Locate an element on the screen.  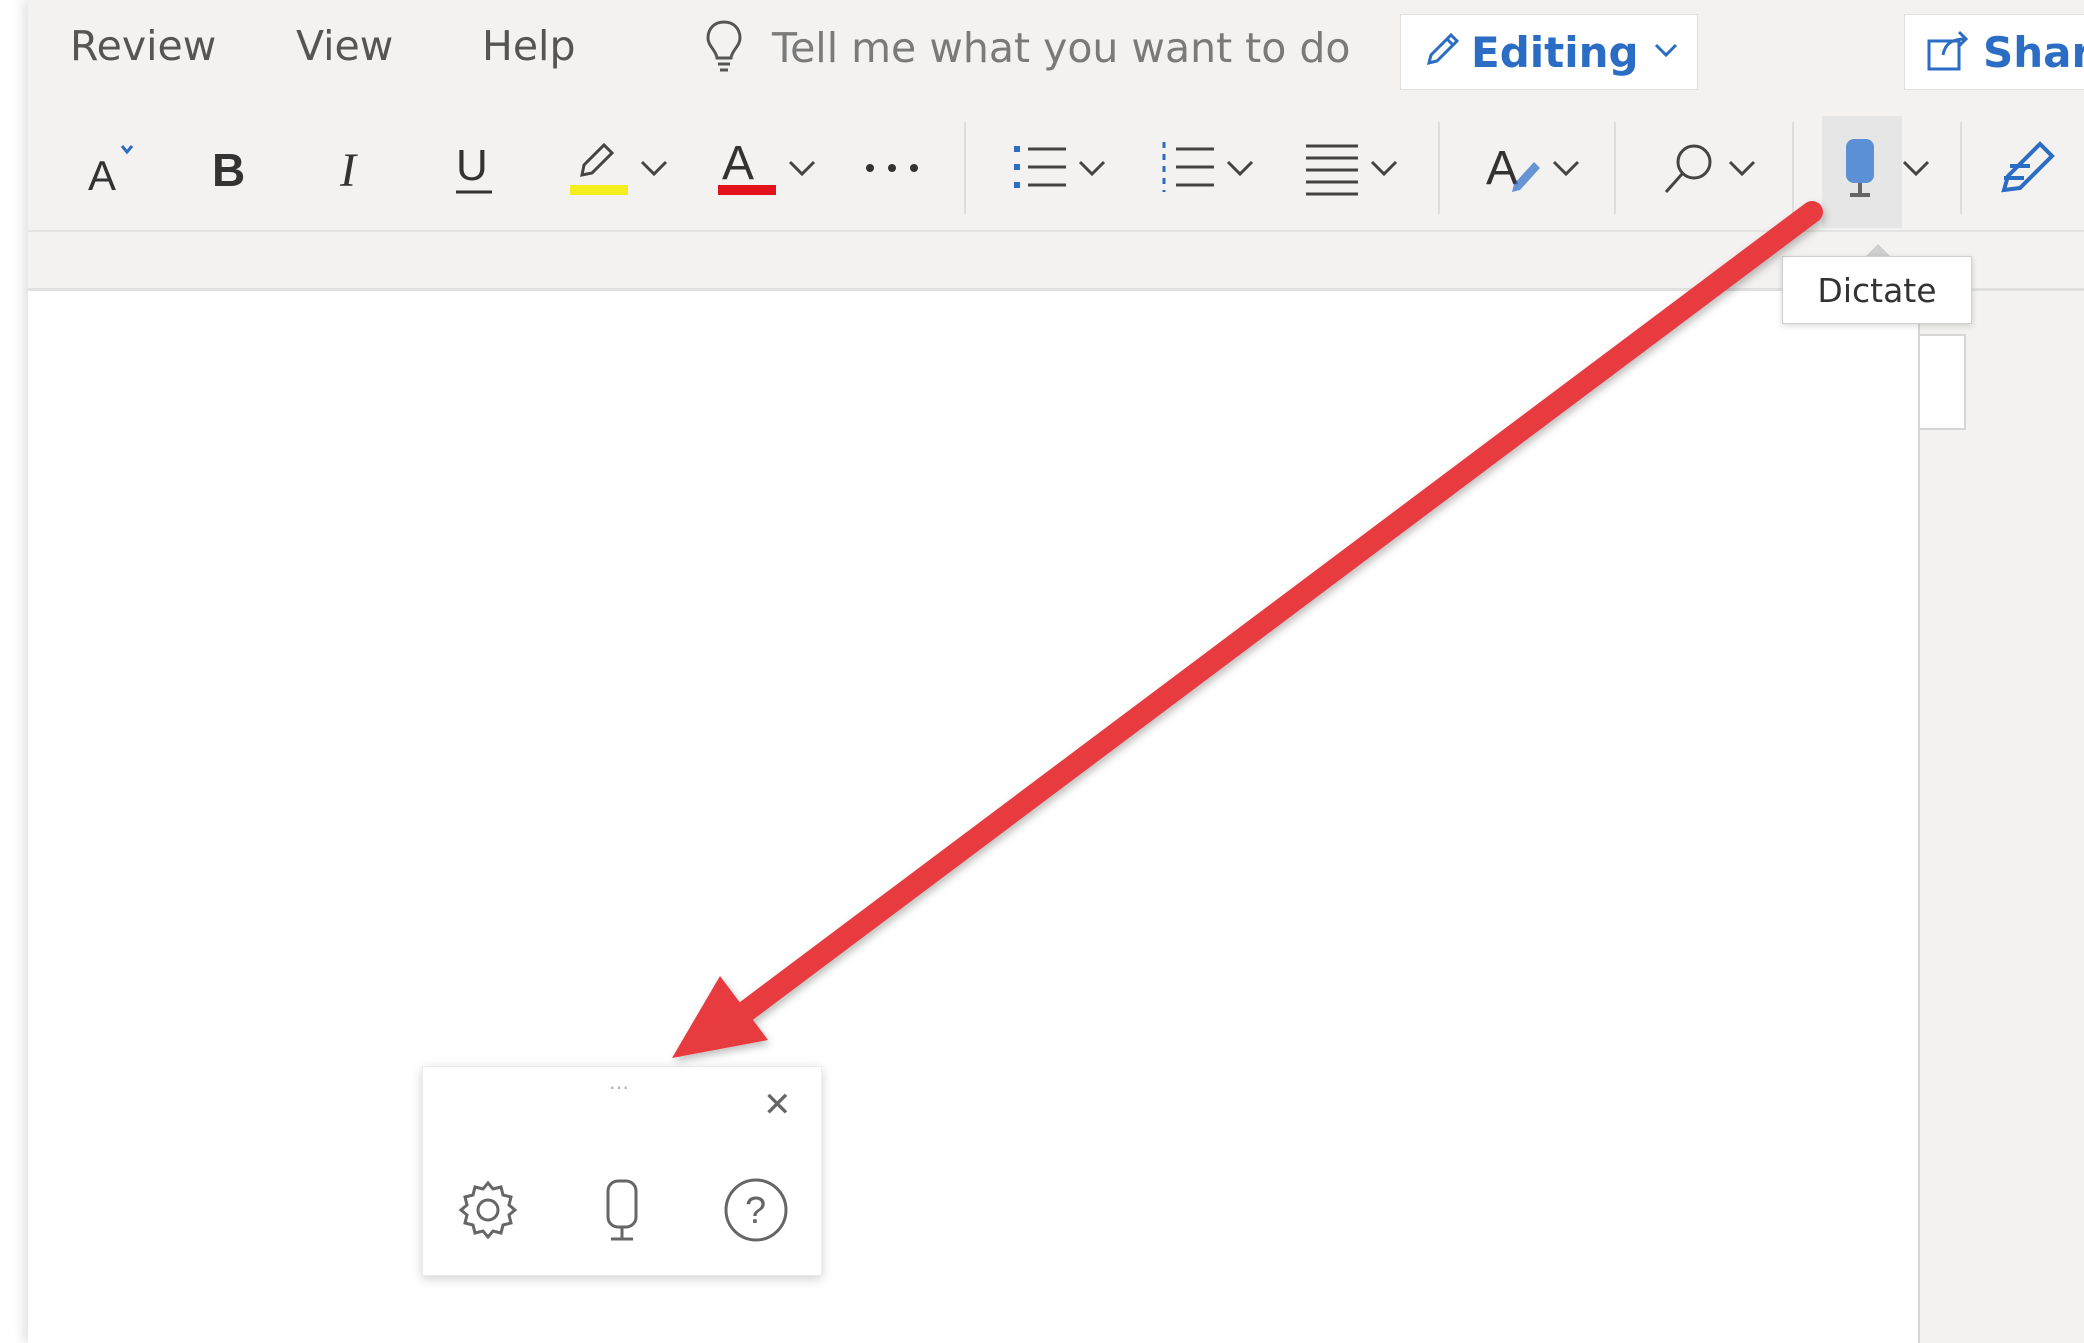
editing-mode-button: Editing is located at coordinates (1549, 52).